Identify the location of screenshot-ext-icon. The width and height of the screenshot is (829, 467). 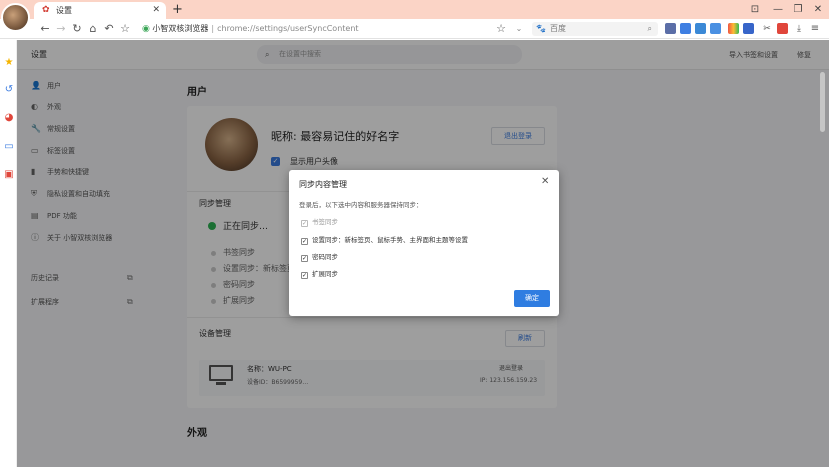
(700, 28).